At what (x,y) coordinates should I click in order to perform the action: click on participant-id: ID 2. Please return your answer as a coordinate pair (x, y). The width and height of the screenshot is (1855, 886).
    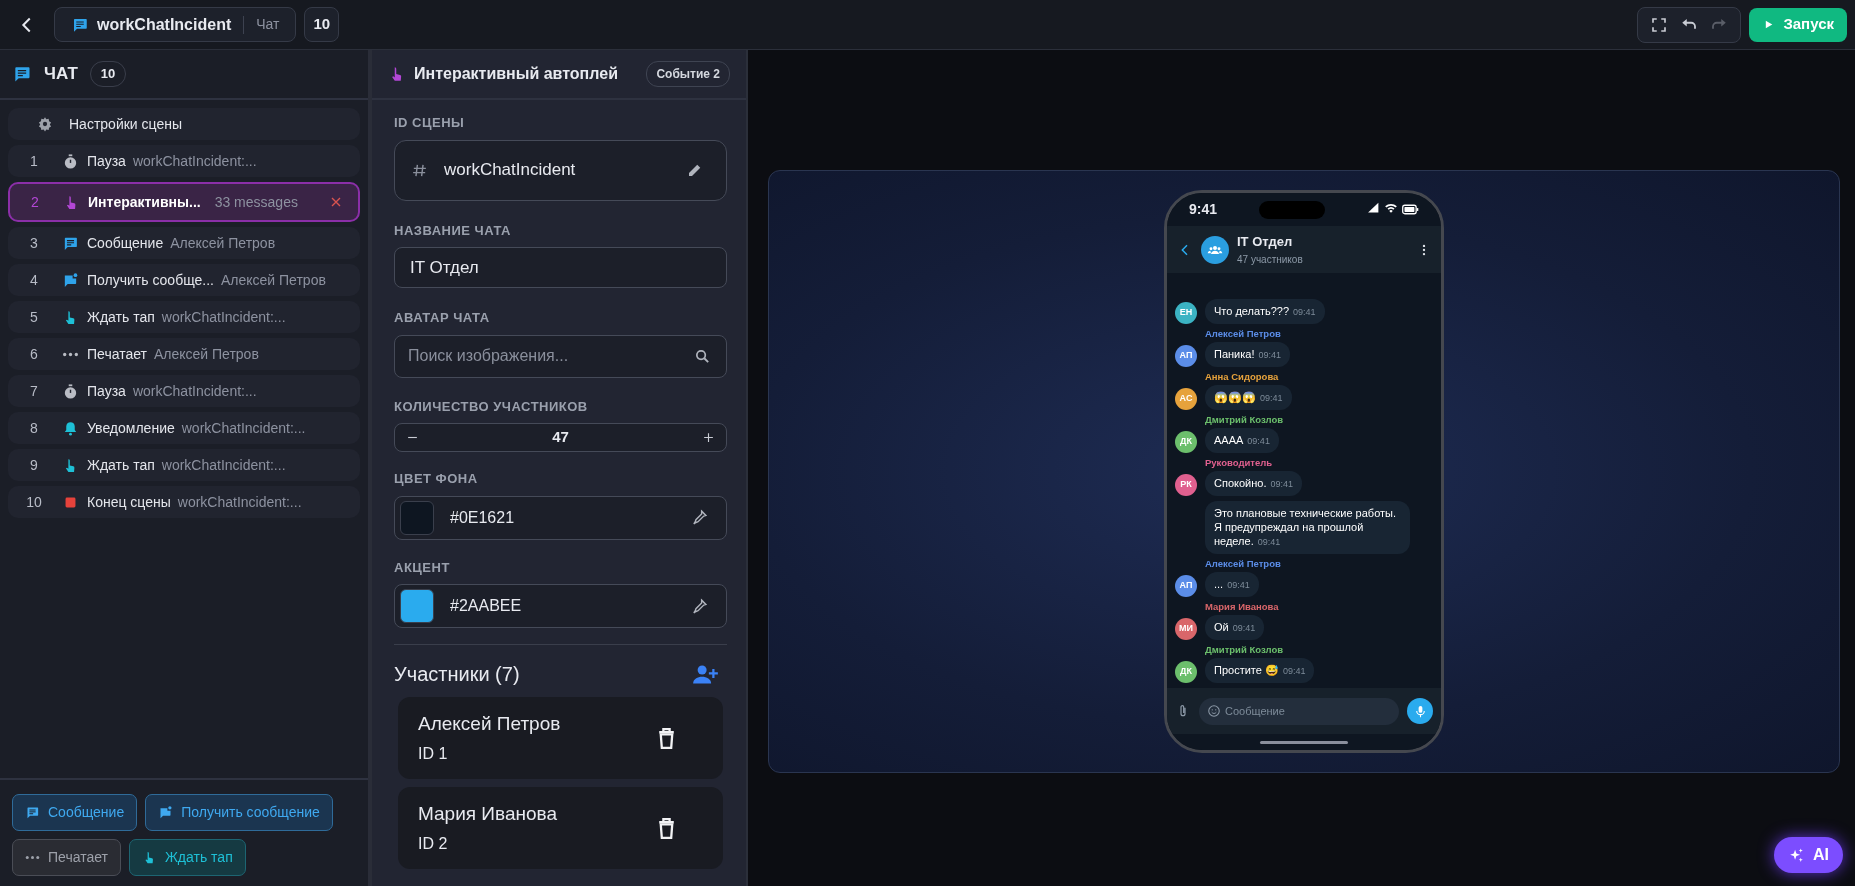
    Looking at the image, I should click on (433, 844).